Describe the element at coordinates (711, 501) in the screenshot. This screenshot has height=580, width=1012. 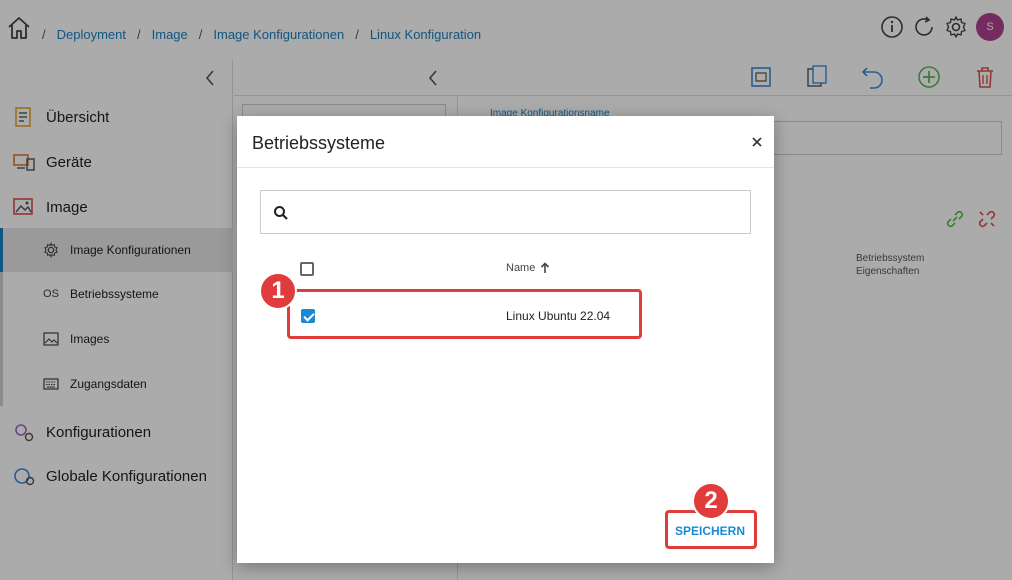
I see `step-badge: 2` at that location.